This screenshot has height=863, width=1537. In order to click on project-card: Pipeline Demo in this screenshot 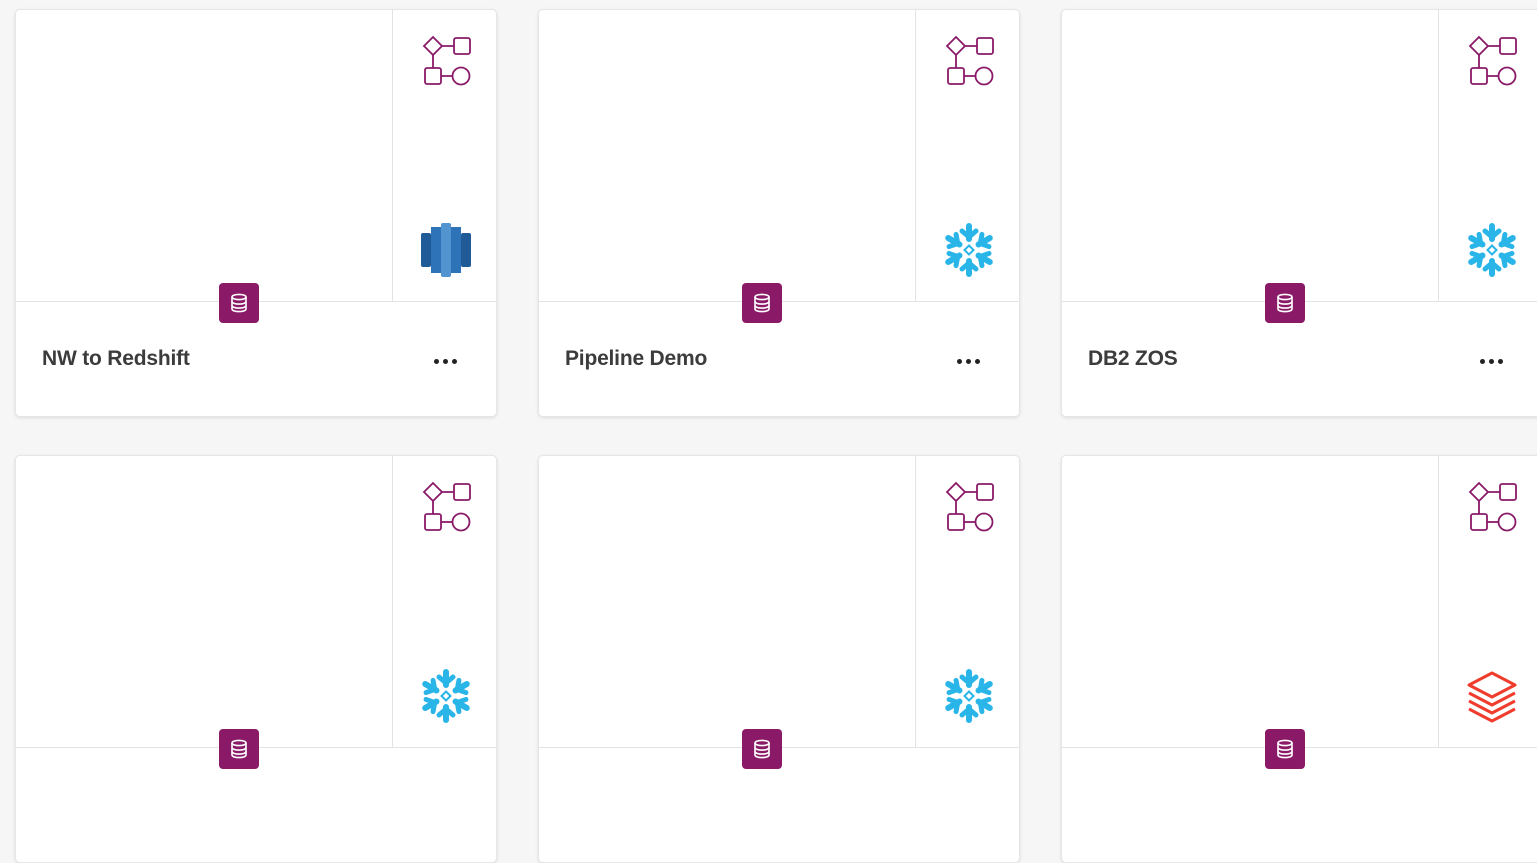, I will do `click(779, 213)`.